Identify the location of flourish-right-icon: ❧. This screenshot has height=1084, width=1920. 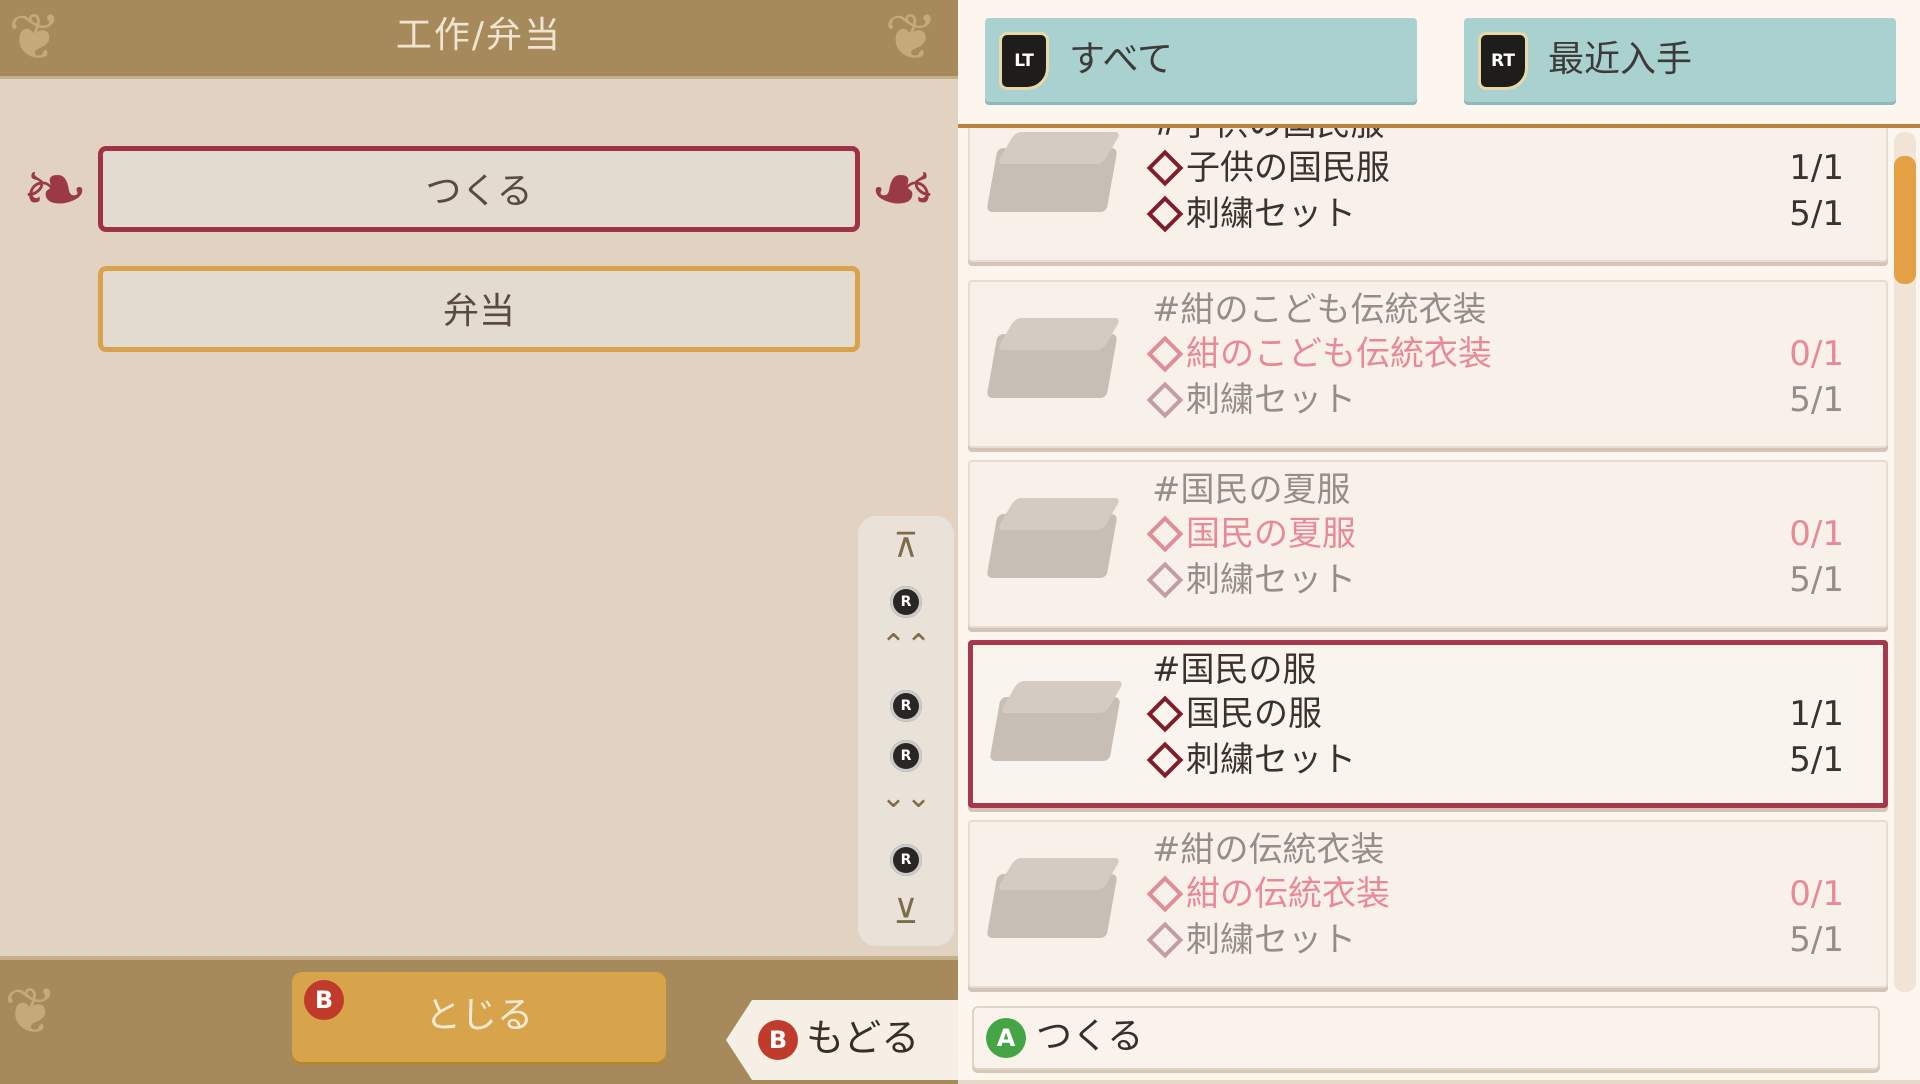
(903, 189).